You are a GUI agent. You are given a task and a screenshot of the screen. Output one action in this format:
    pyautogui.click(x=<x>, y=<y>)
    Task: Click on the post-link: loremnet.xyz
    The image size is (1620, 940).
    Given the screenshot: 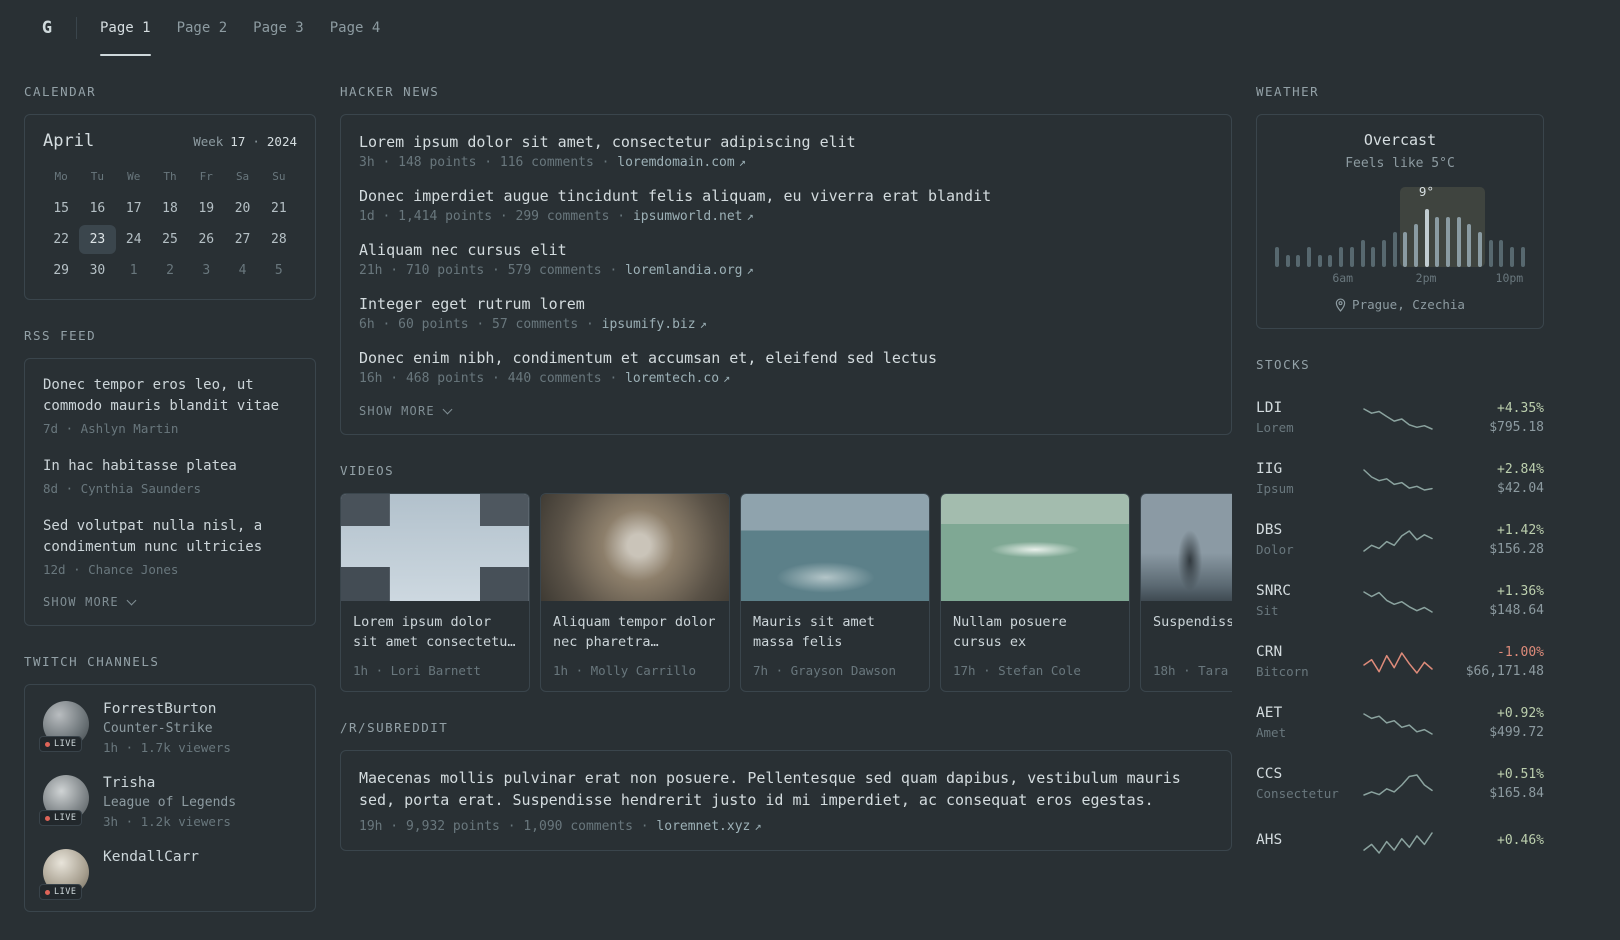 What is the action you would take?
    pyautogui.click(x=703, y=826)
    